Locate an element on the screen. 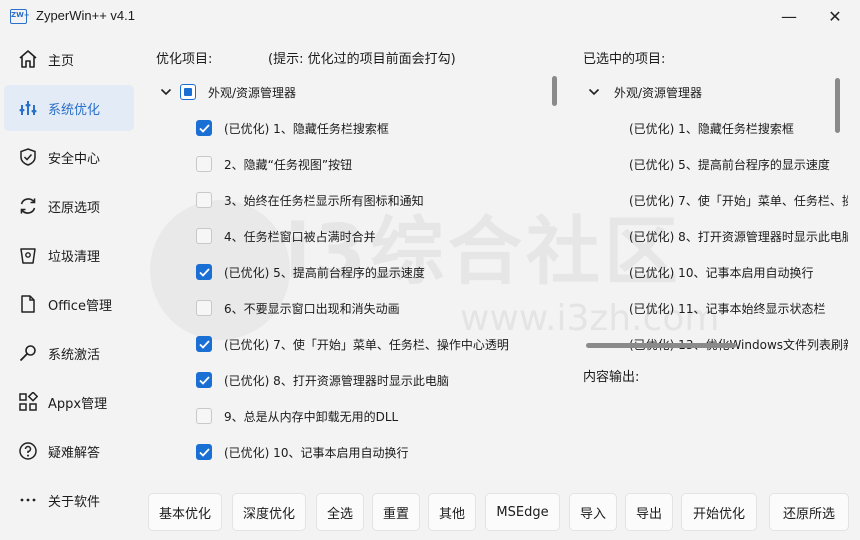 The width and height of the screenshot is (860, 540). key-icon is located at coordinates (28, 353).